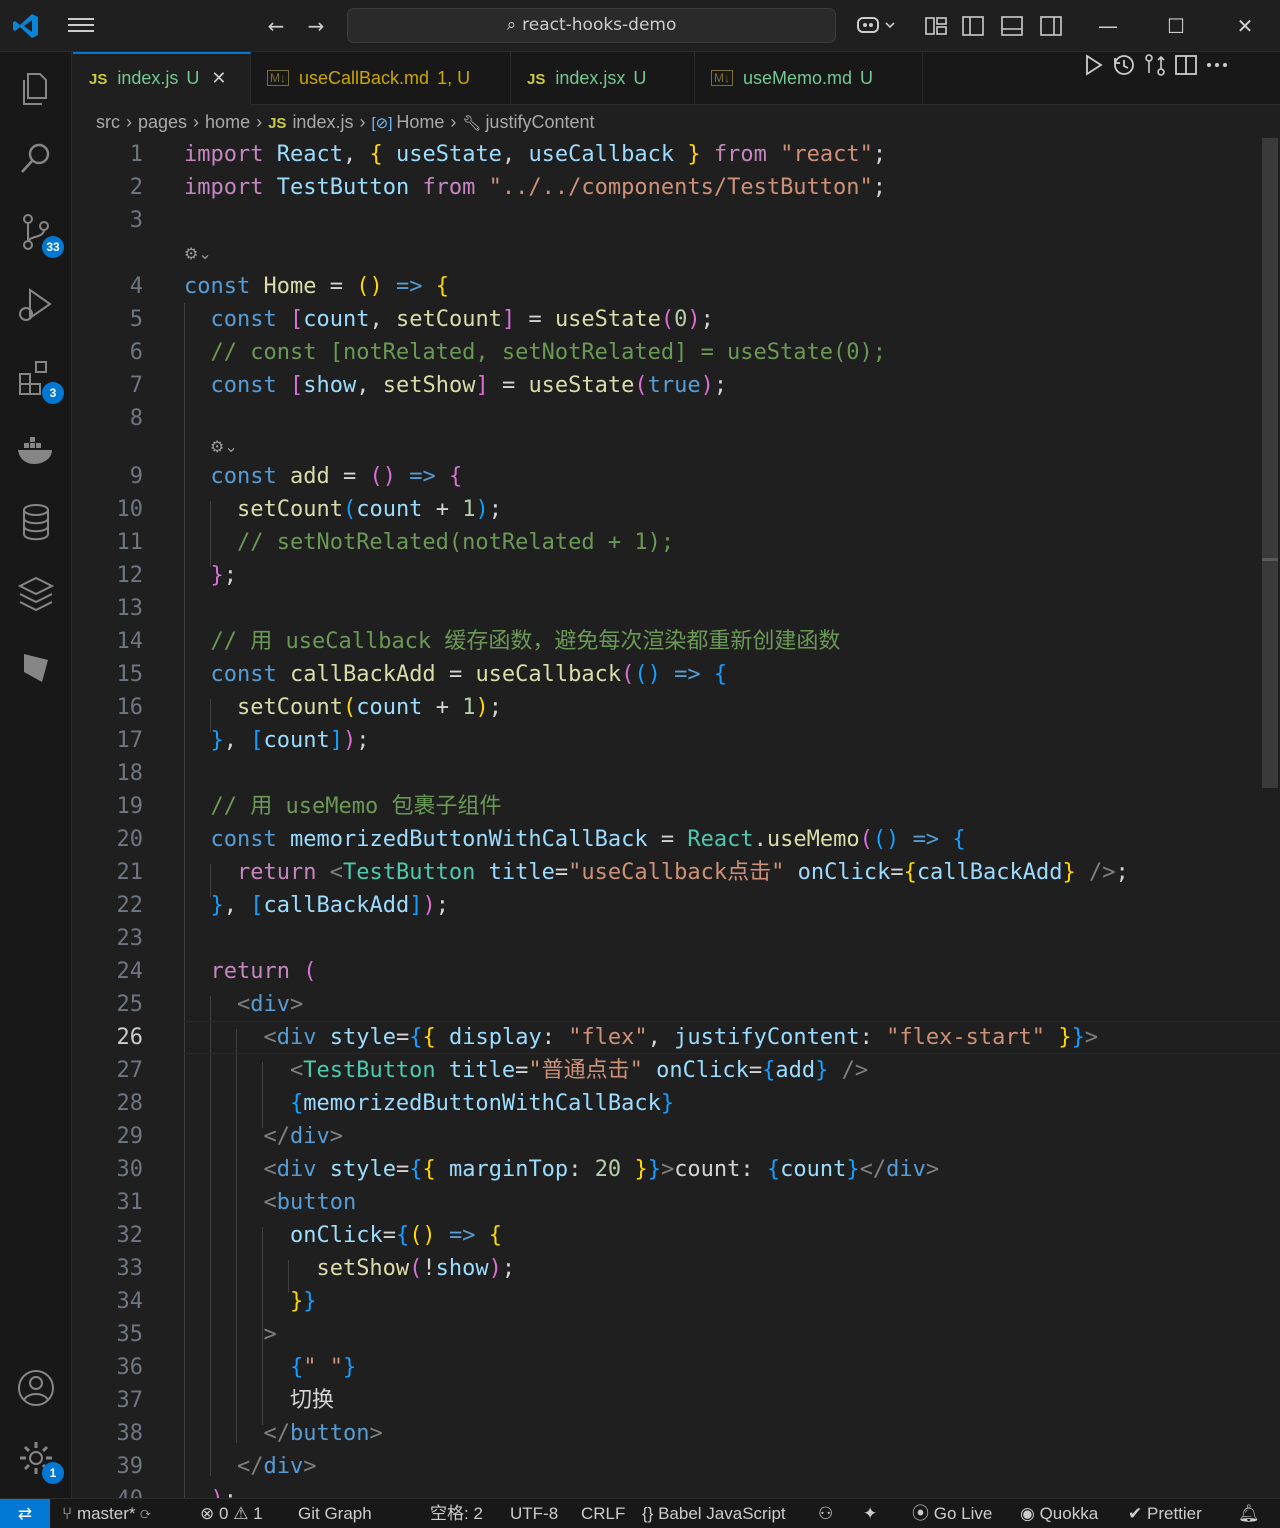 This screenshot has width=1280, height=1528. What do you see at coordinates (309, 509) in the screenshot?
I see `code-line: 10 setCount(count + 1);` at bounding box center [309, 509].